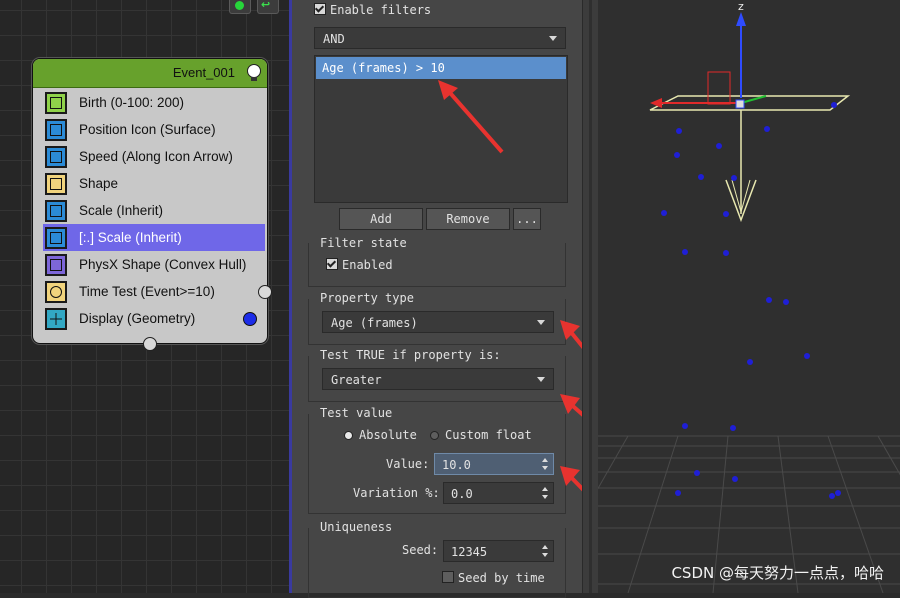 The height and width of the screenshot is (598, 900). What do you see at coordinates (150, 73) in the screenshot?
I see `event-header: Event_001` at bounding box center [150, 73].